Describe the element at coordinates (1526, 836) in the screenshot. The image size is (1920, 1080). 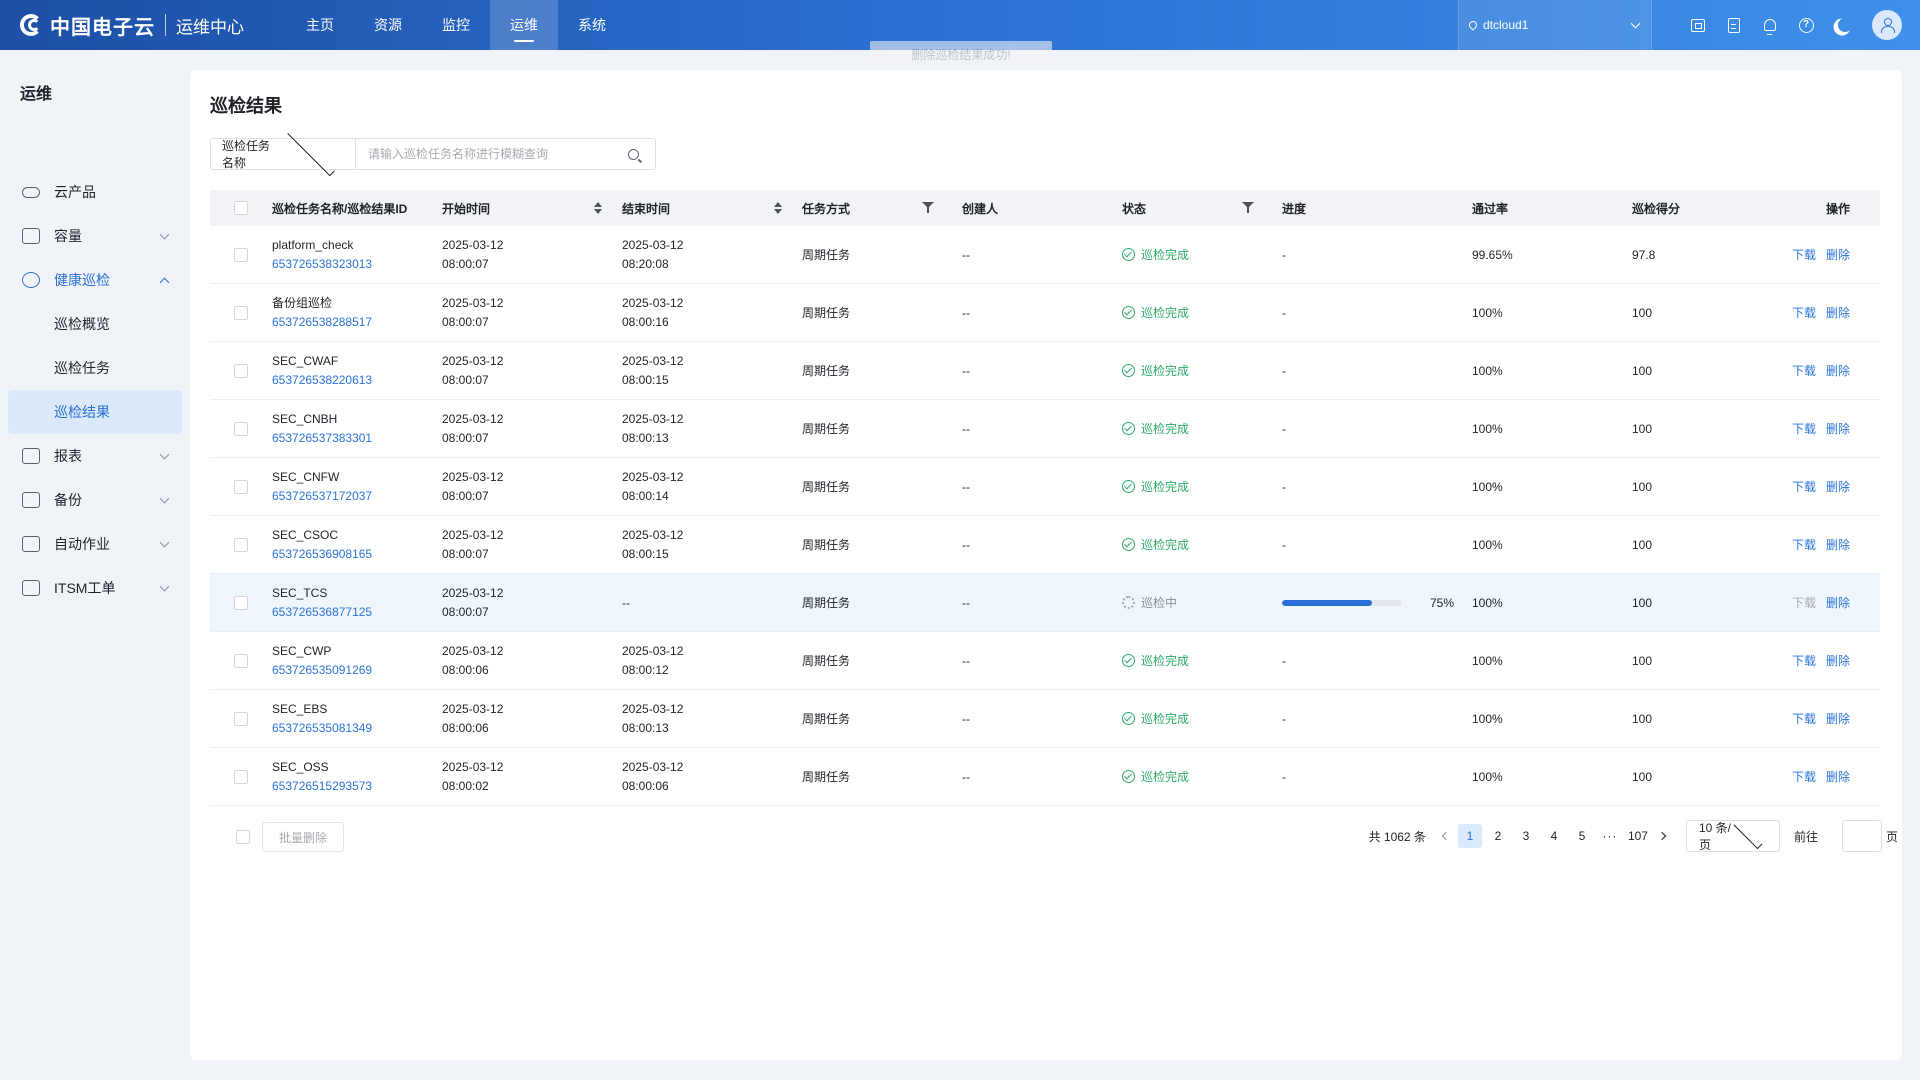
I see `page-3-button: 3` at that location.